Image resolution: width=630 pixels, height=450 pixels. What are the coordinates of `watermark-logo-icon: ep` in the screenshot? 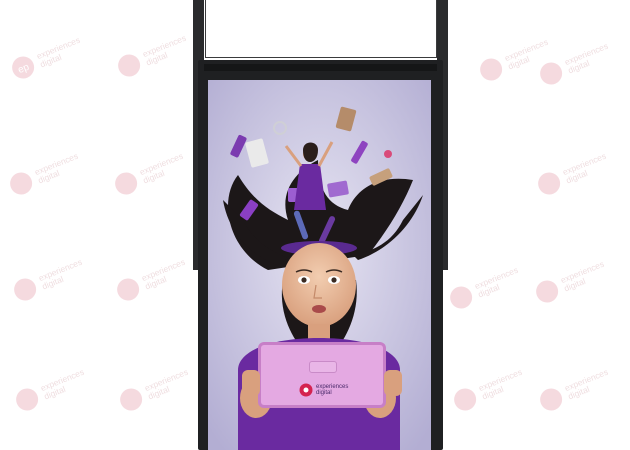 It's located at (23, 67).